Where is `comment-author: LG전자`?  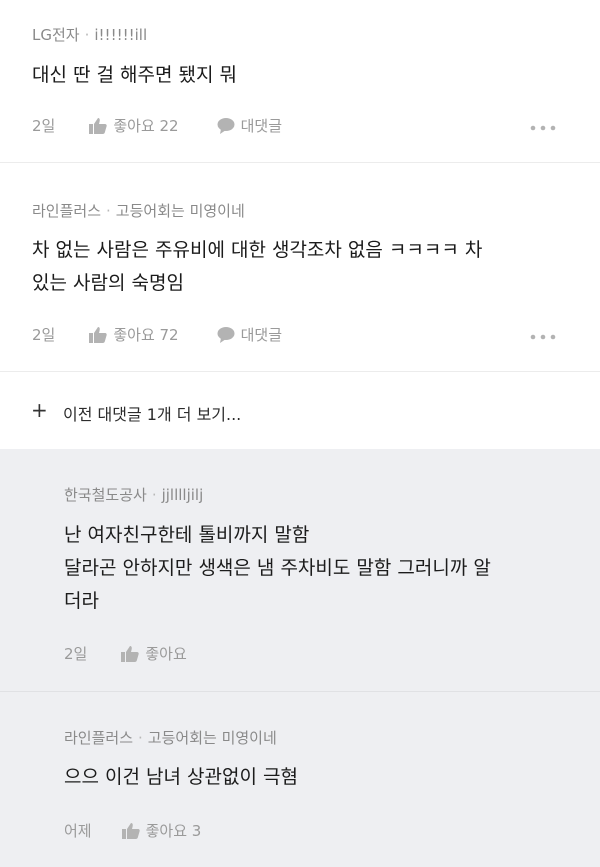
comment-author: LG전자 is located at coordinates (56, 35).